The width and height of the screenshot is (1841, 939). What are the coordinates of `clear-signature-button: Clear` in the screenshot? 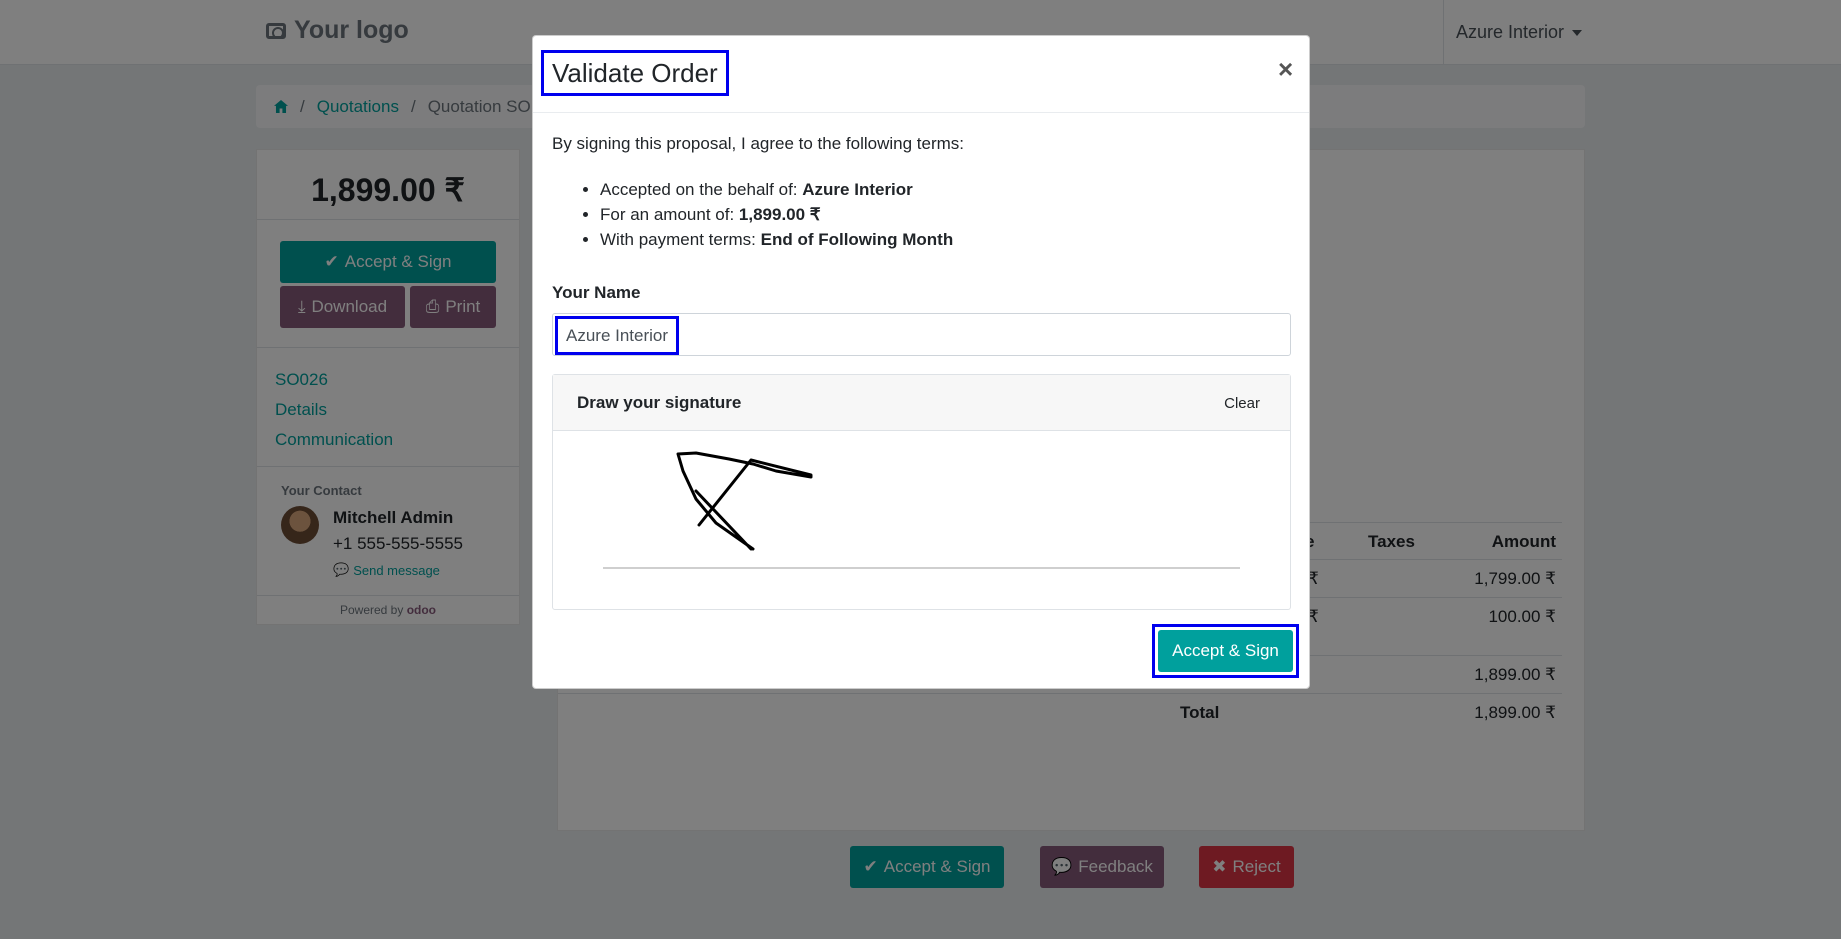 It's located at (1242, 403).